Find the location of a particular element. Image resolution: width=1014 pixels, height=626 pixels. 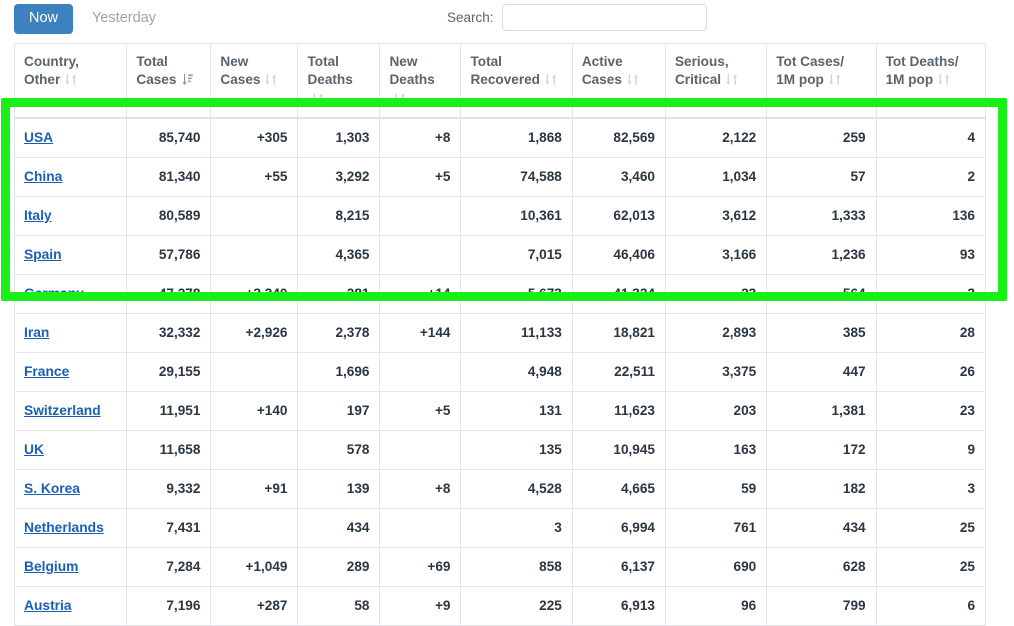

country-link: Iran is located at coordinates (36, 332).